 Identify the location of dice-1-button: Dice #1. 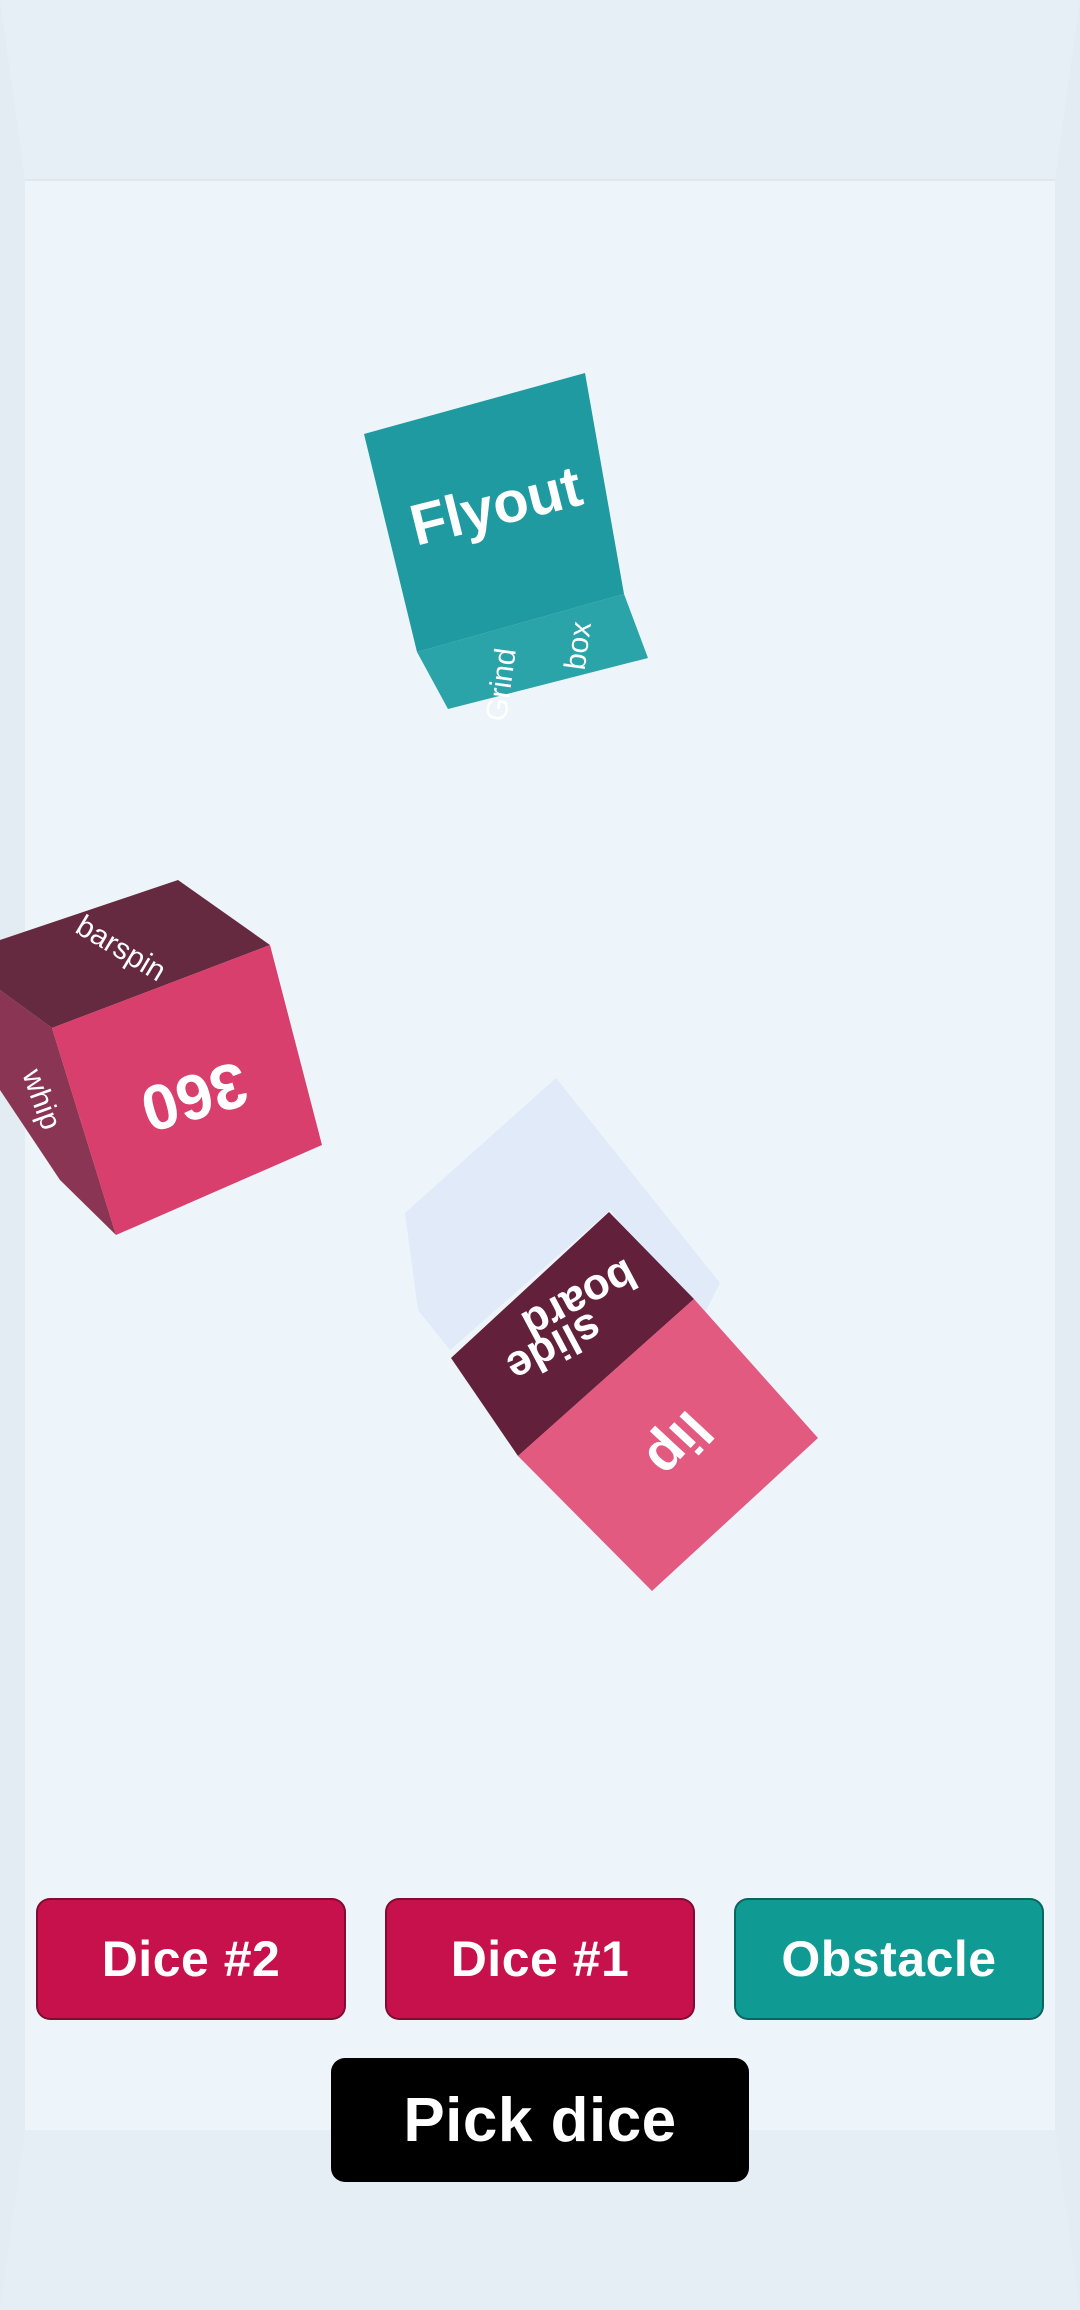
(540, 1959).